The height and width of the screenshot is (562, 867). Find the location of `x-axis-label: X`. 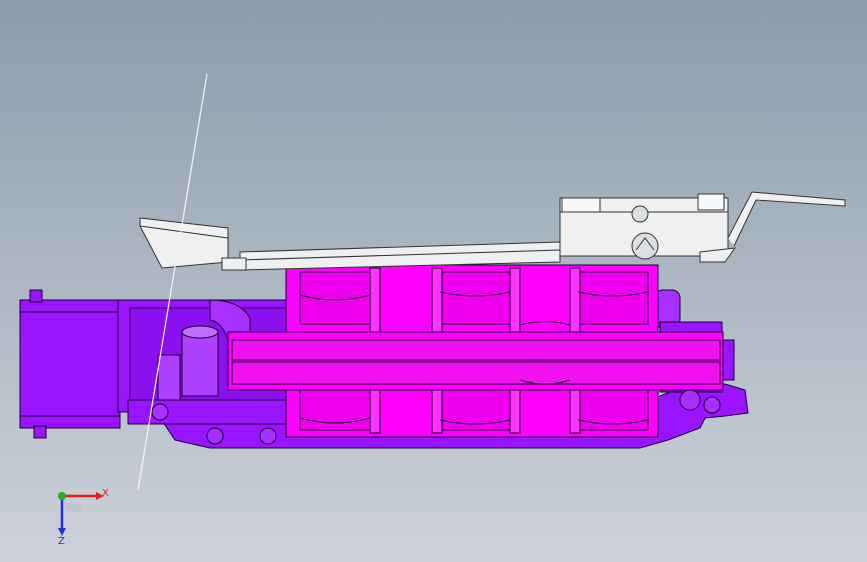

x-axis-label: X is located at coordinates (105, 493).